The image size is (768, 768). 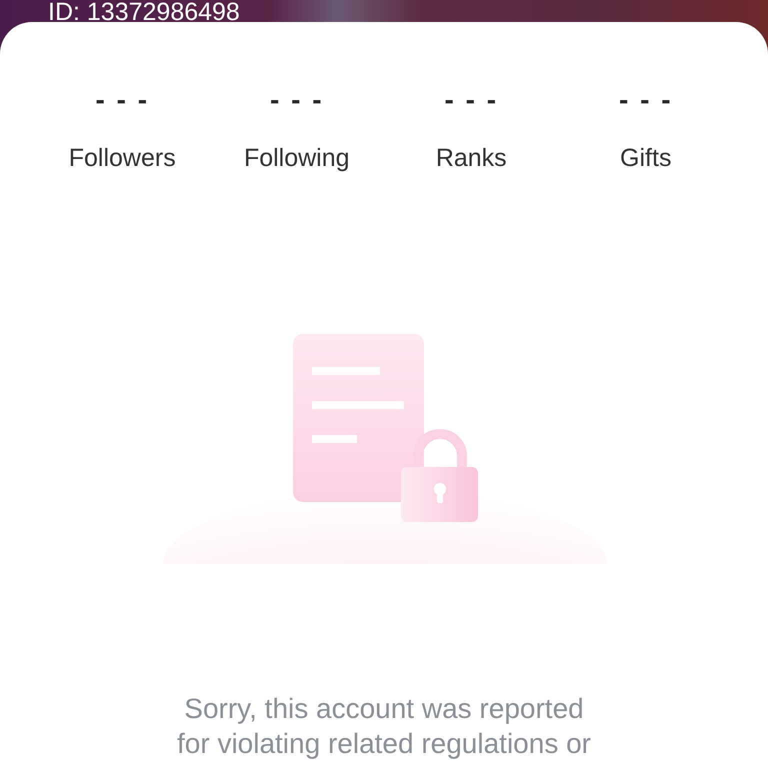 I want to click on stat-label: Followers, so click(x=122, y=158).